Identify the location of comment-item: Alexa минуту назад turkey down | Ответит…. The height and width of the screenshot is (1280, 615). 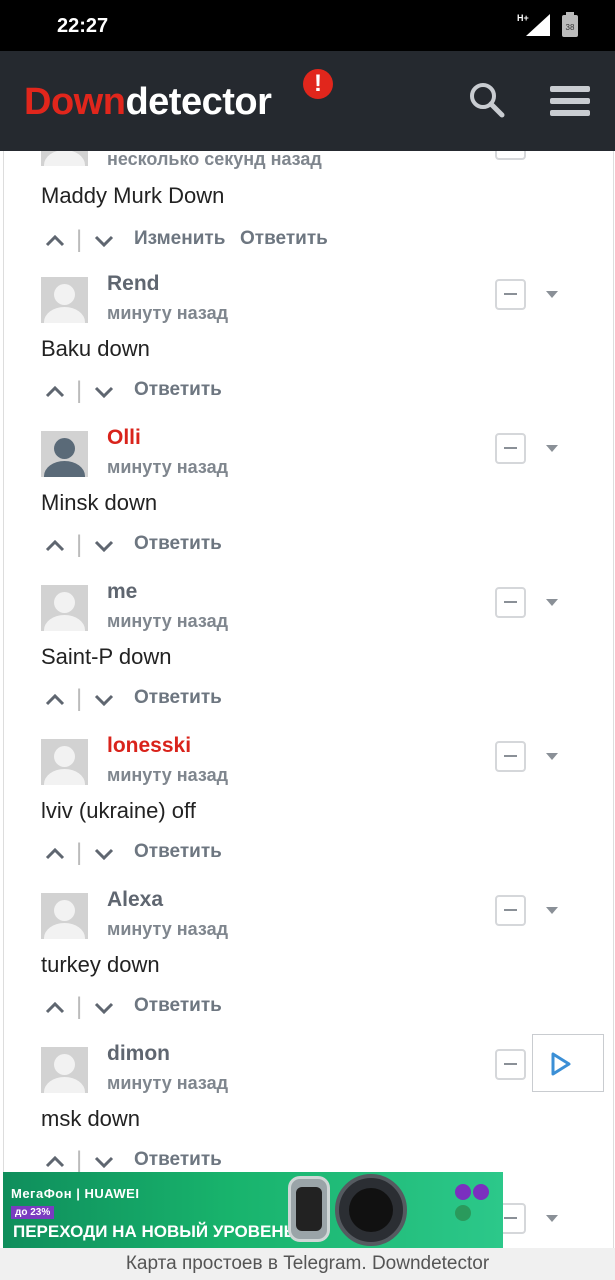
(308, 962).